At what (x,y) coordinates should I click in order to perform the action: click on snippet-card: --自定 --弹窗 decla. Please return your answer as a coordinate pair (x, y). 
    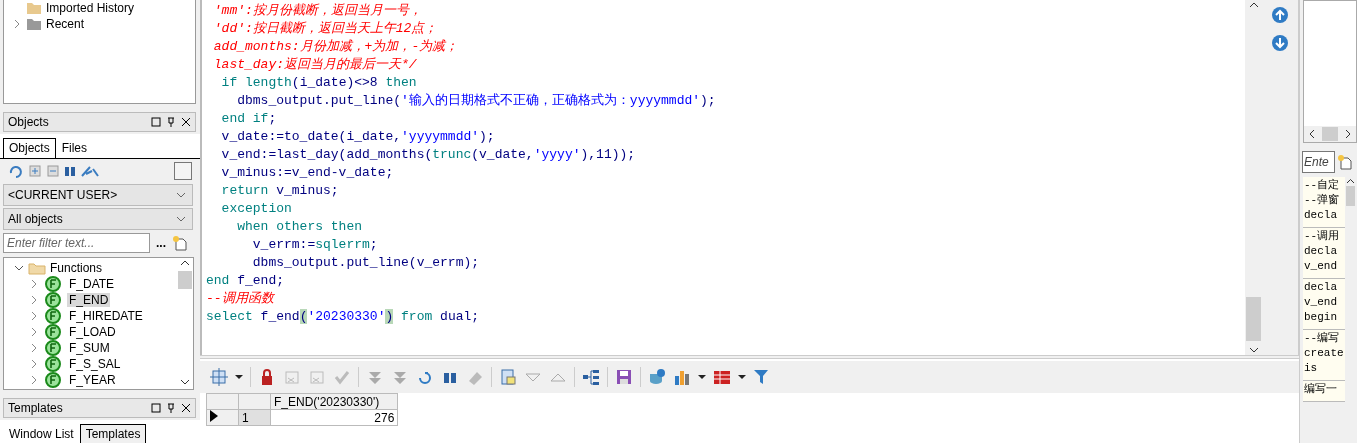
    Looking at the image, I should click on (1324, 202).